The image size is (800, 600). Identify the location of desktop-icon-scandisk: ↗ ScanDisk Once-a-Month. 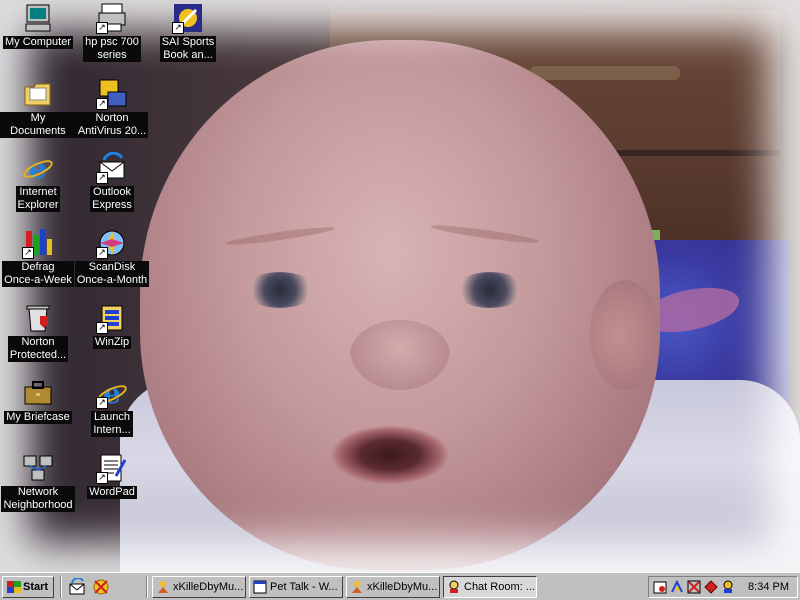
(112, 257).